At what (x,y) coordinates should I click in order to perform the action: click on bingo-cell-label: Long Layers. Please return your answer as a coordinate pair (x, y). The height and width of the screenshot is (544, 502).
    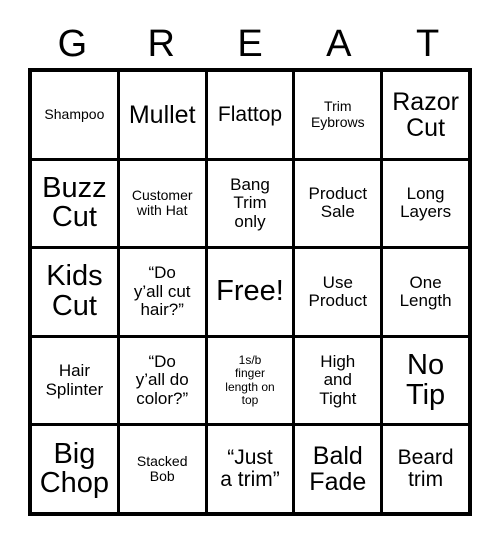
    Looking at the image, I should click on (426, 203).